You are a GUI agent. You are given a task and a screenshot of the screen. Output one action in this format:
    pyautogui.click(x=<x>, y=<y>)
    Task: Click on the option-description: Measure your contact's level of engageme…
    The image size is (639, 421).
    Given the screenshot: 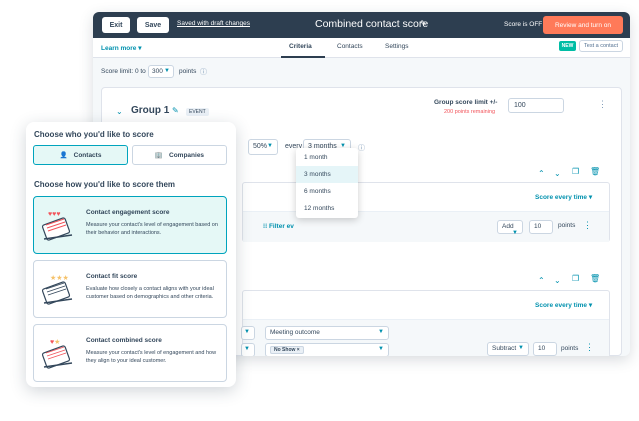 What is the action you would take?
    pyautogui.click(x=151, y=357)
    